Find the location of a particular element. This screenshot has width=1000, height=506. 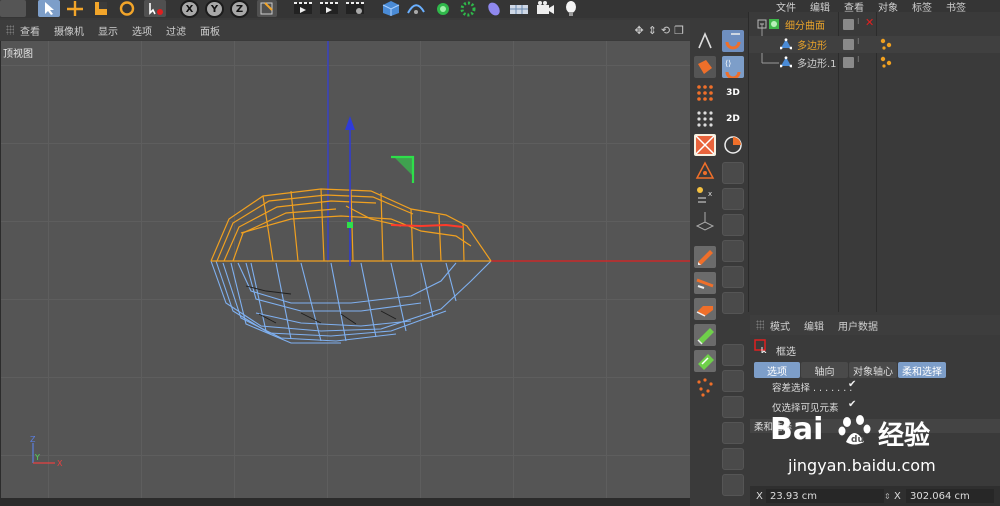

x-axis-lock-button: X is located at coordinates (189, 9).